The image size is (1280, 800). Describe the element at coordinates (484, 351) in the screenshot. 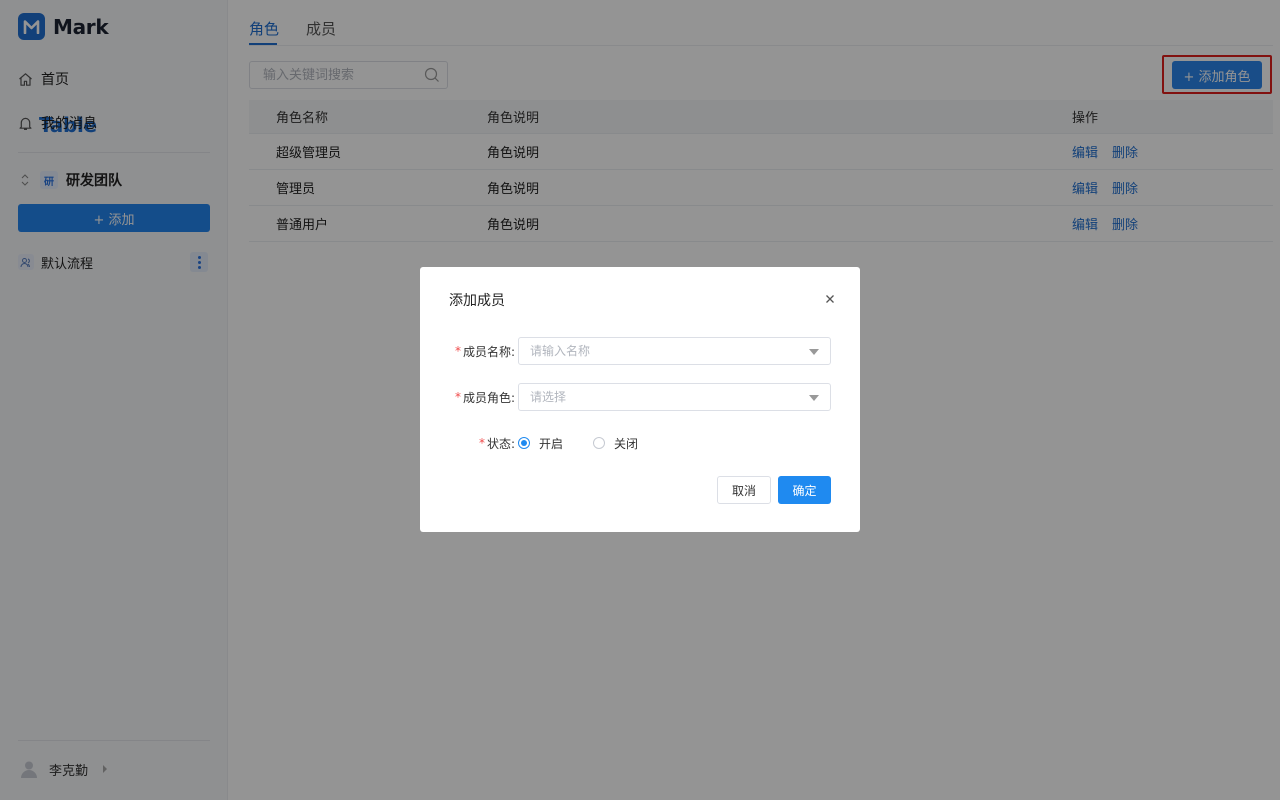

I see `member-name-label: * 成员名称:` at that location.